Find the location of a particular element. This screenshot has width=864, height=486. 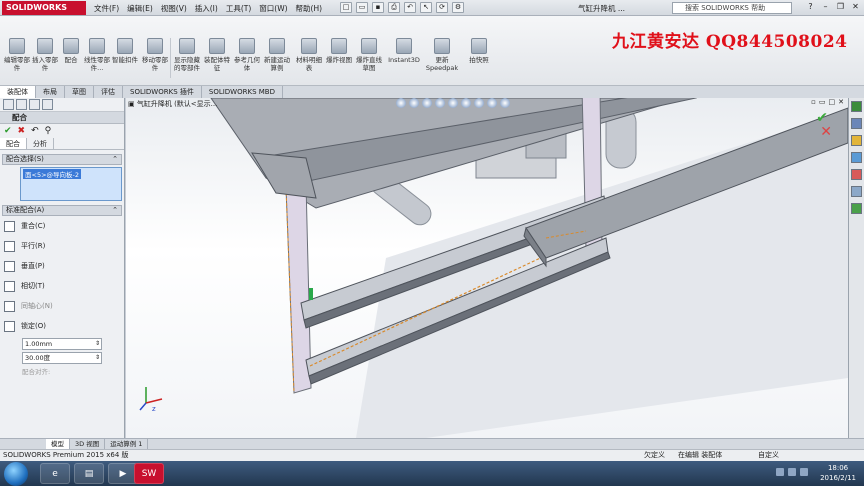

mate-lock: 锁定(O) is located at coordinates (62, 326).